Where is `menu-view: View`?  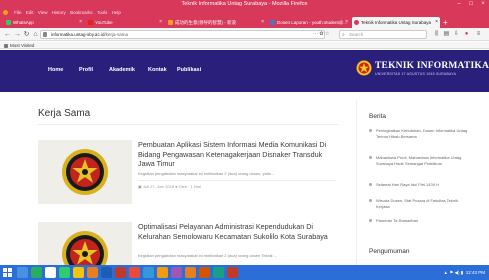 menu-view: View is located at coordinates (43, 12).